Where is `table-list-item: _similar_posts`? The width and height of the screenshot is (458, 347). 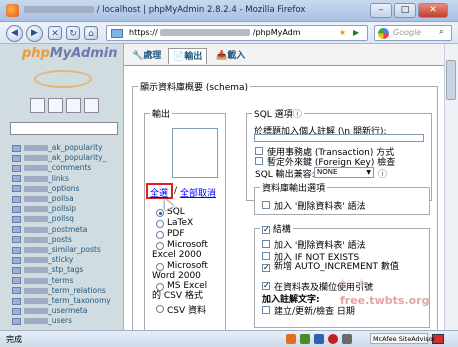
table-list-item: _similar_posts is located at coordinates (56, 250).